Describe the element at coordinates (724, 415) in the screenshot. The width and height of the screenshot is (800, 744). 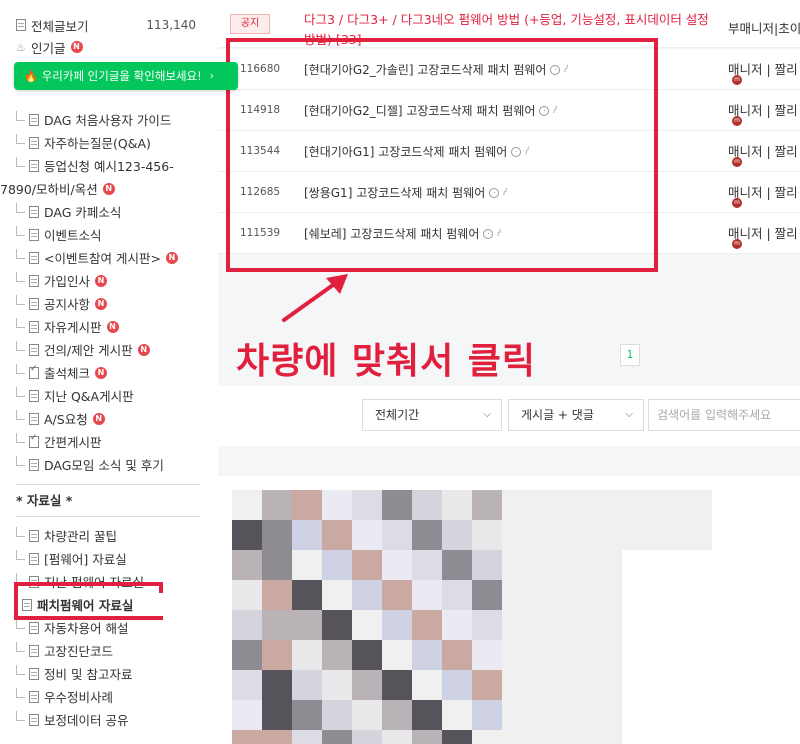
I see `search-input` at that location.